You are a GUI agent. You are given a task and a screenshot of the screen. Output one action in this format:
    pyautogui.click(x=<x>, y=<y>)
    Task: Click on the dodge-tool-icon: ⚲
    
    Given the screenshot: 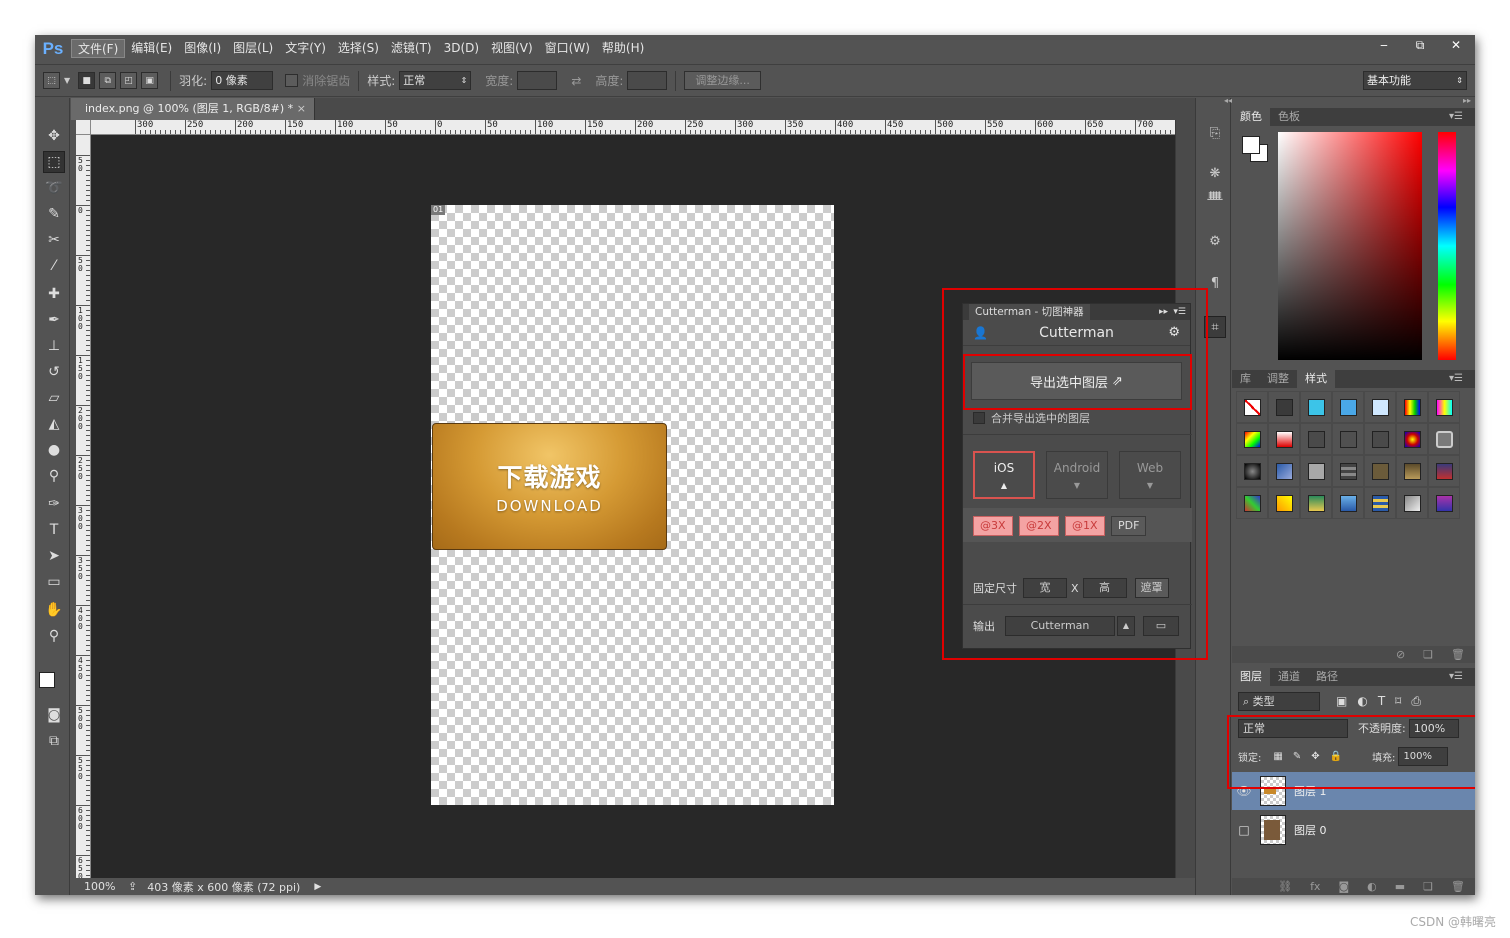 What is the action you would take?
    pyautogui.click(x=54, y=476)
    